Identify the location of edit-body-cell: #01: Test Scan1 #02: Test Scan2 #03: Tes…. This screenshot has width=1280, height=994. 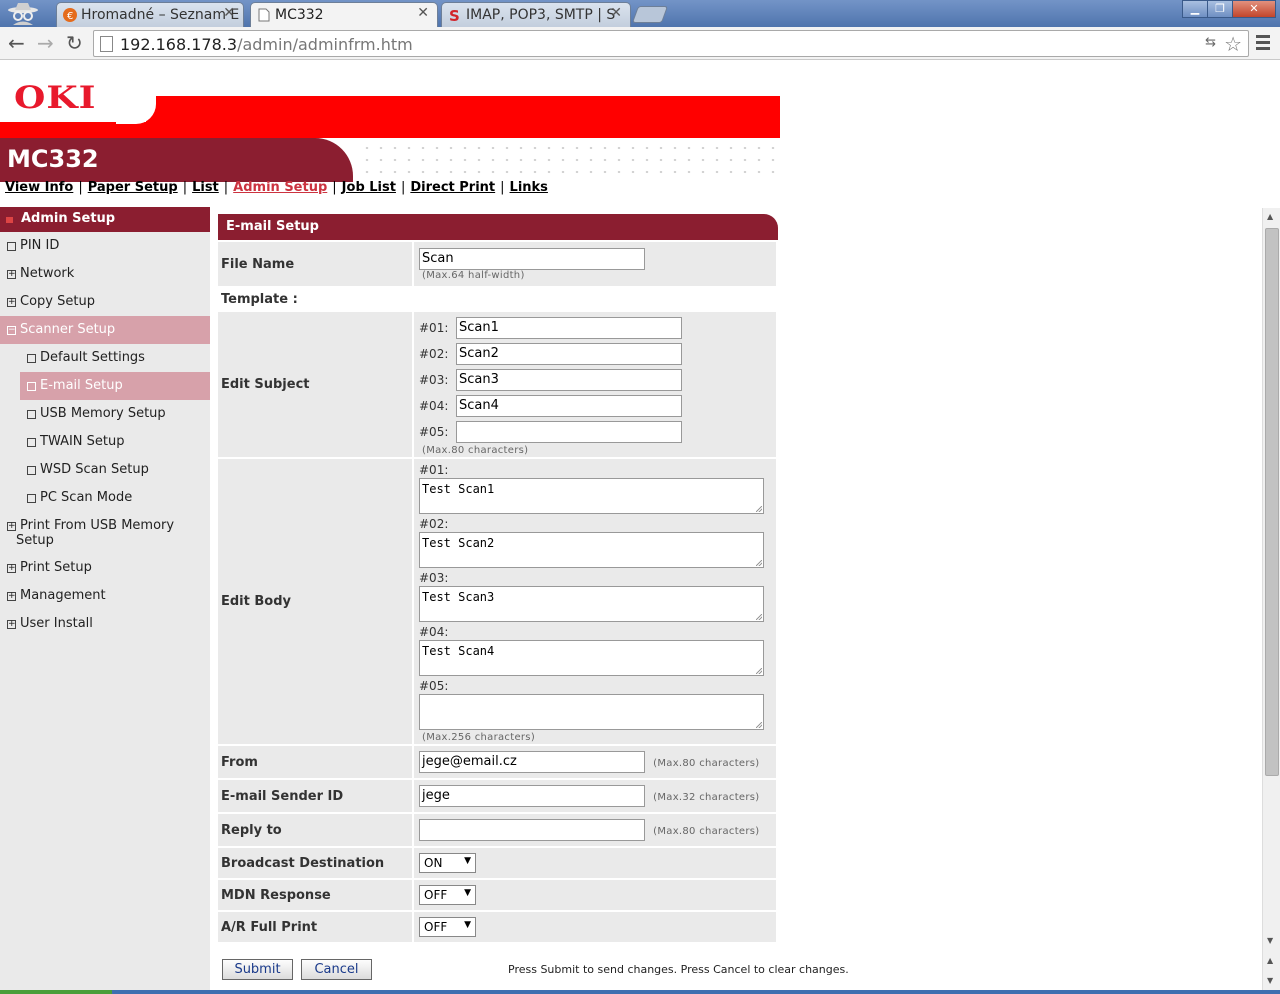
(595, 601).